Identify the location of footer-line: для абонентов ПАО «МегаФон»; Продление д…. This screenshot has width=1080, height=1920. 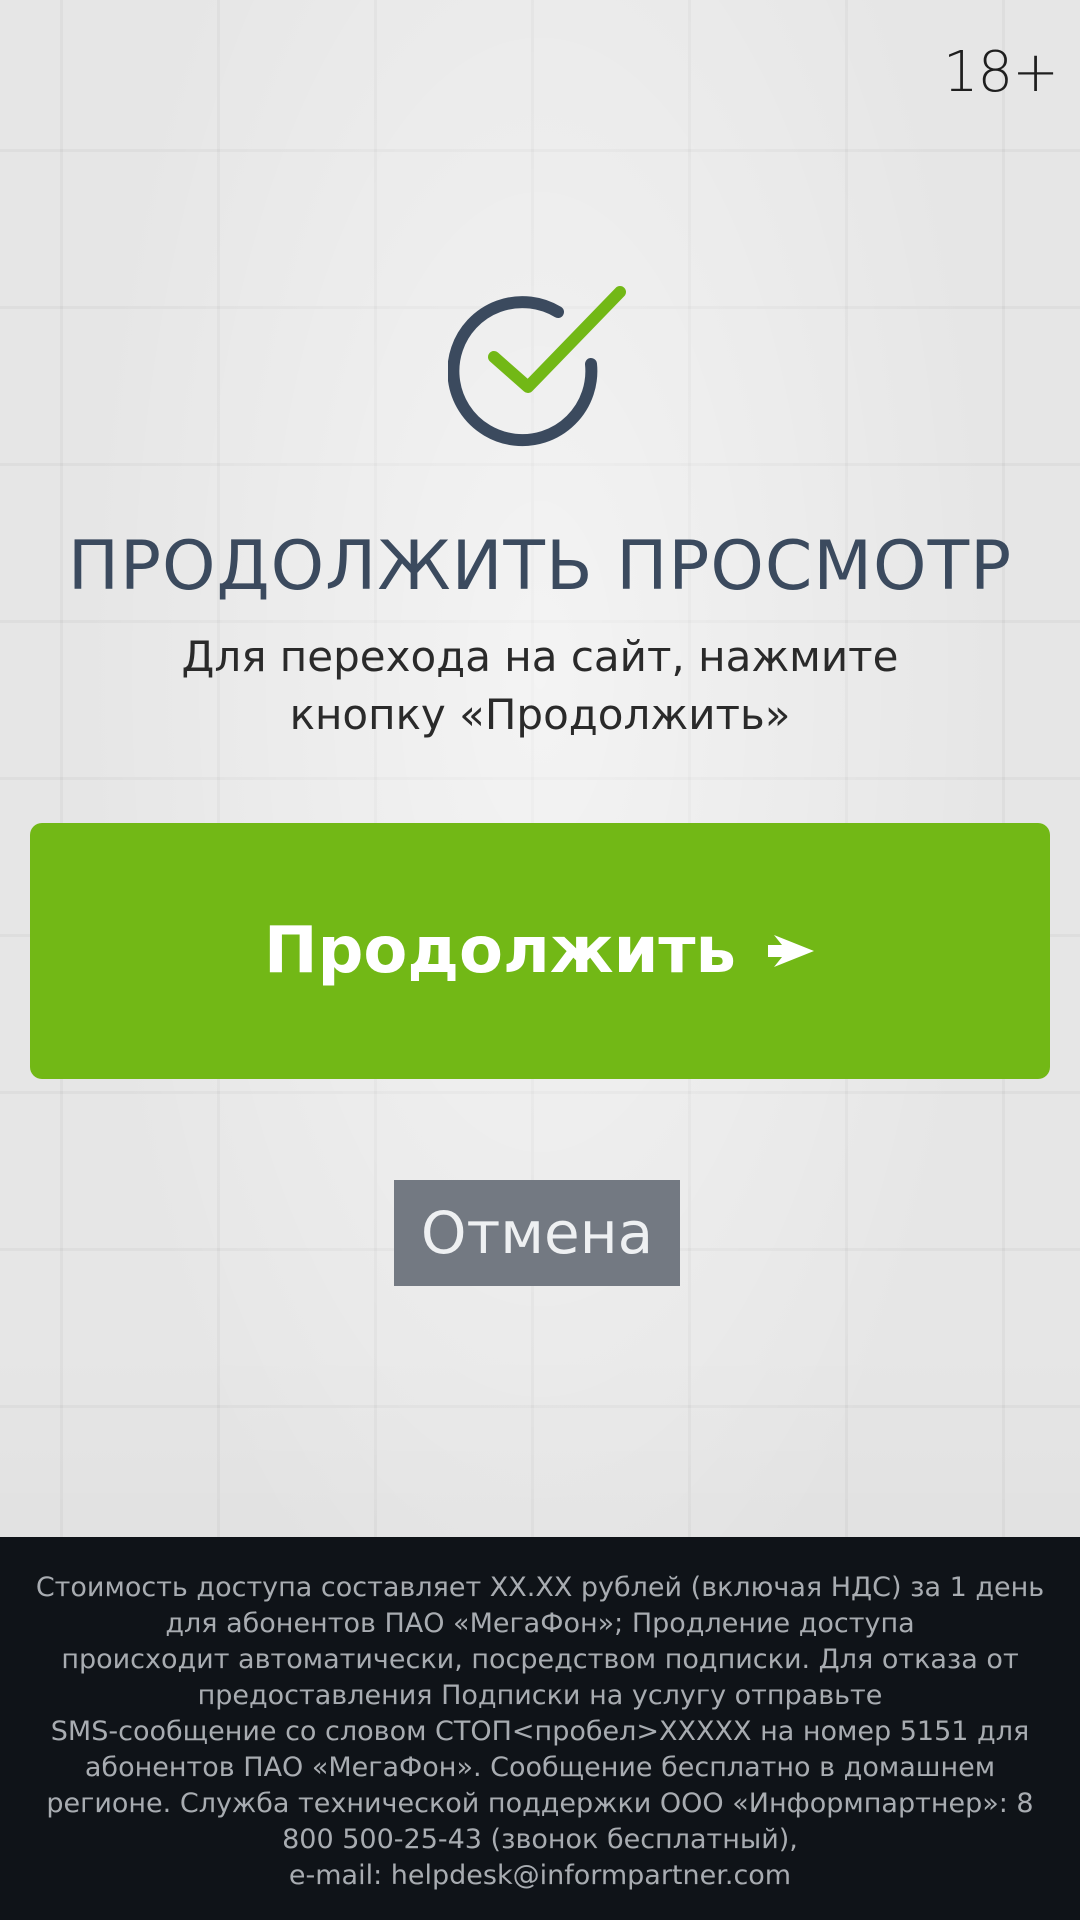
(540, 1623).